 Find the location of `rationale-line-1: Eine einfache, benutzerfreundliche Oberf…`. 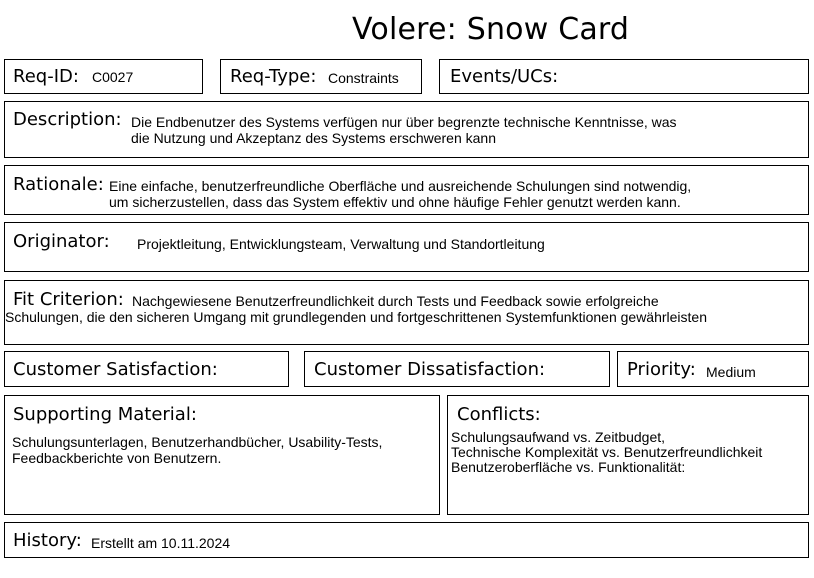

rationale-line-1: Eine einfache, benutzerfreundliche Oberf… is located at coordinates (400, 186).